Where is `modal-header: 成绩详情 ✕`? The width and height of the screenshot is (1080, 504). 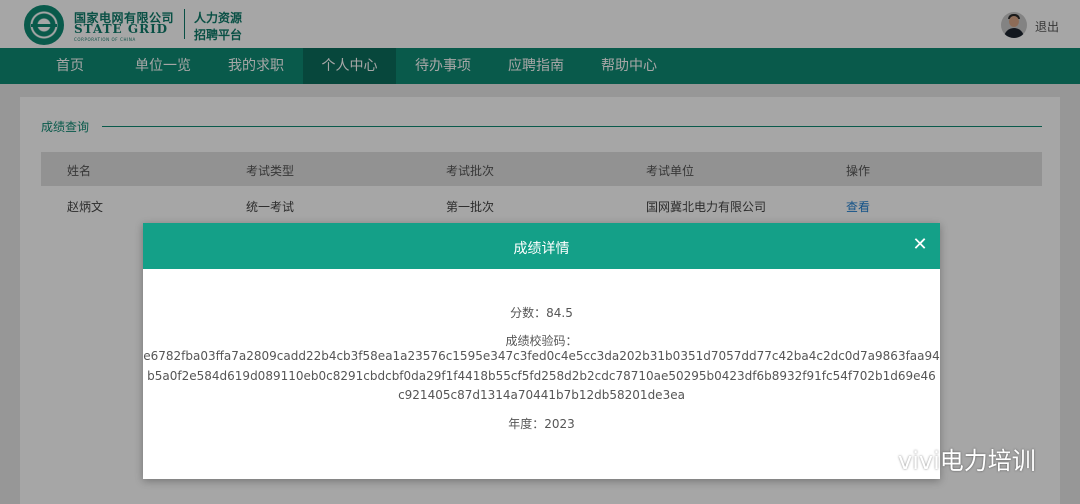
modal-header: 成绩详情 ✕ is located at coordinates (541, 246).